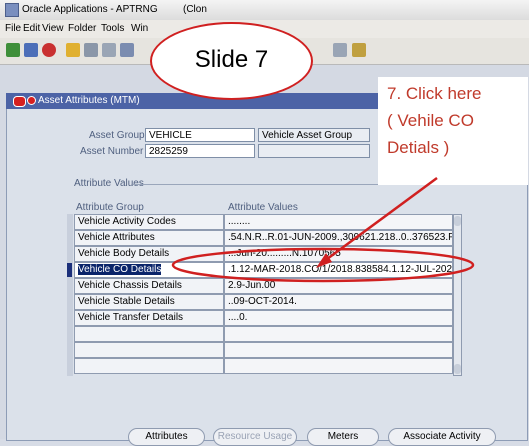 The image size is (529, 446). What do you see at coordinates (324, 260) in the screenshot?
I see `pointer-arrow-head` at bounding box center [324, 260].